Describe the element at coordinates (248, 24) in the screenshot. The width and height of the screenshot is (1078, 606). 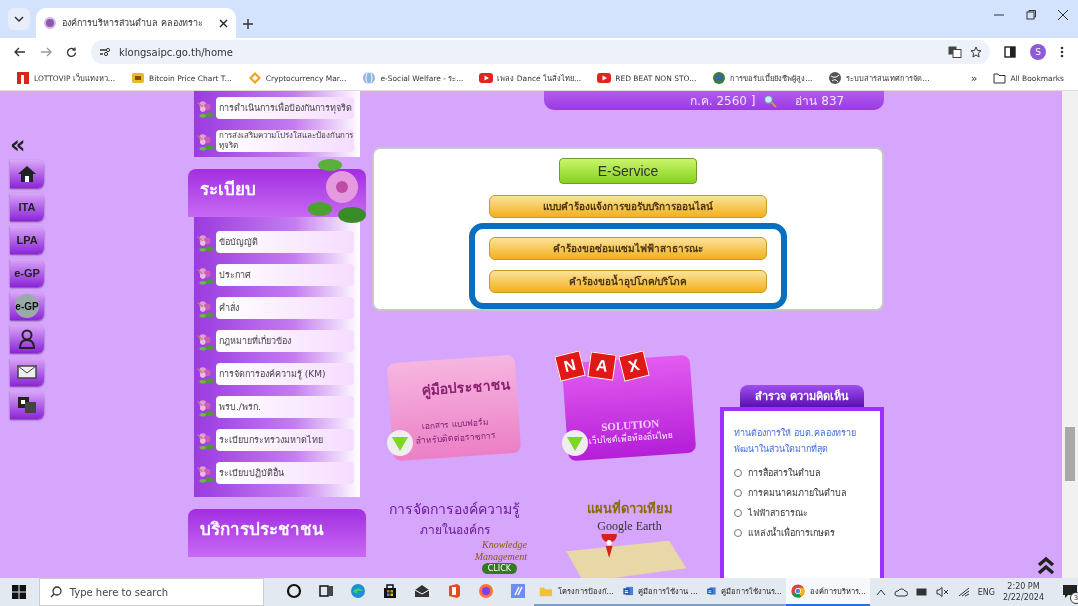
I see `new-tab-icon` at that location.